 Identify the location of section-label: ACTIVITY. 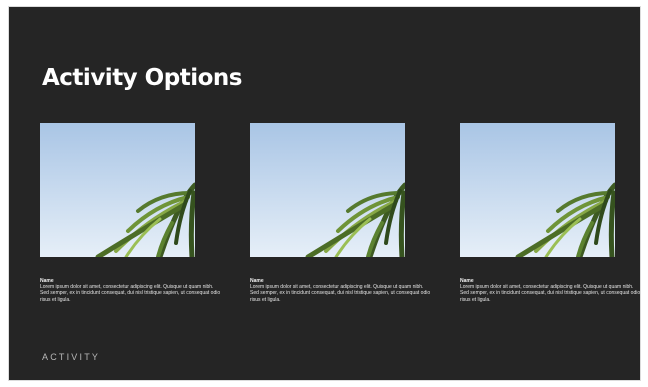
(71, 357).